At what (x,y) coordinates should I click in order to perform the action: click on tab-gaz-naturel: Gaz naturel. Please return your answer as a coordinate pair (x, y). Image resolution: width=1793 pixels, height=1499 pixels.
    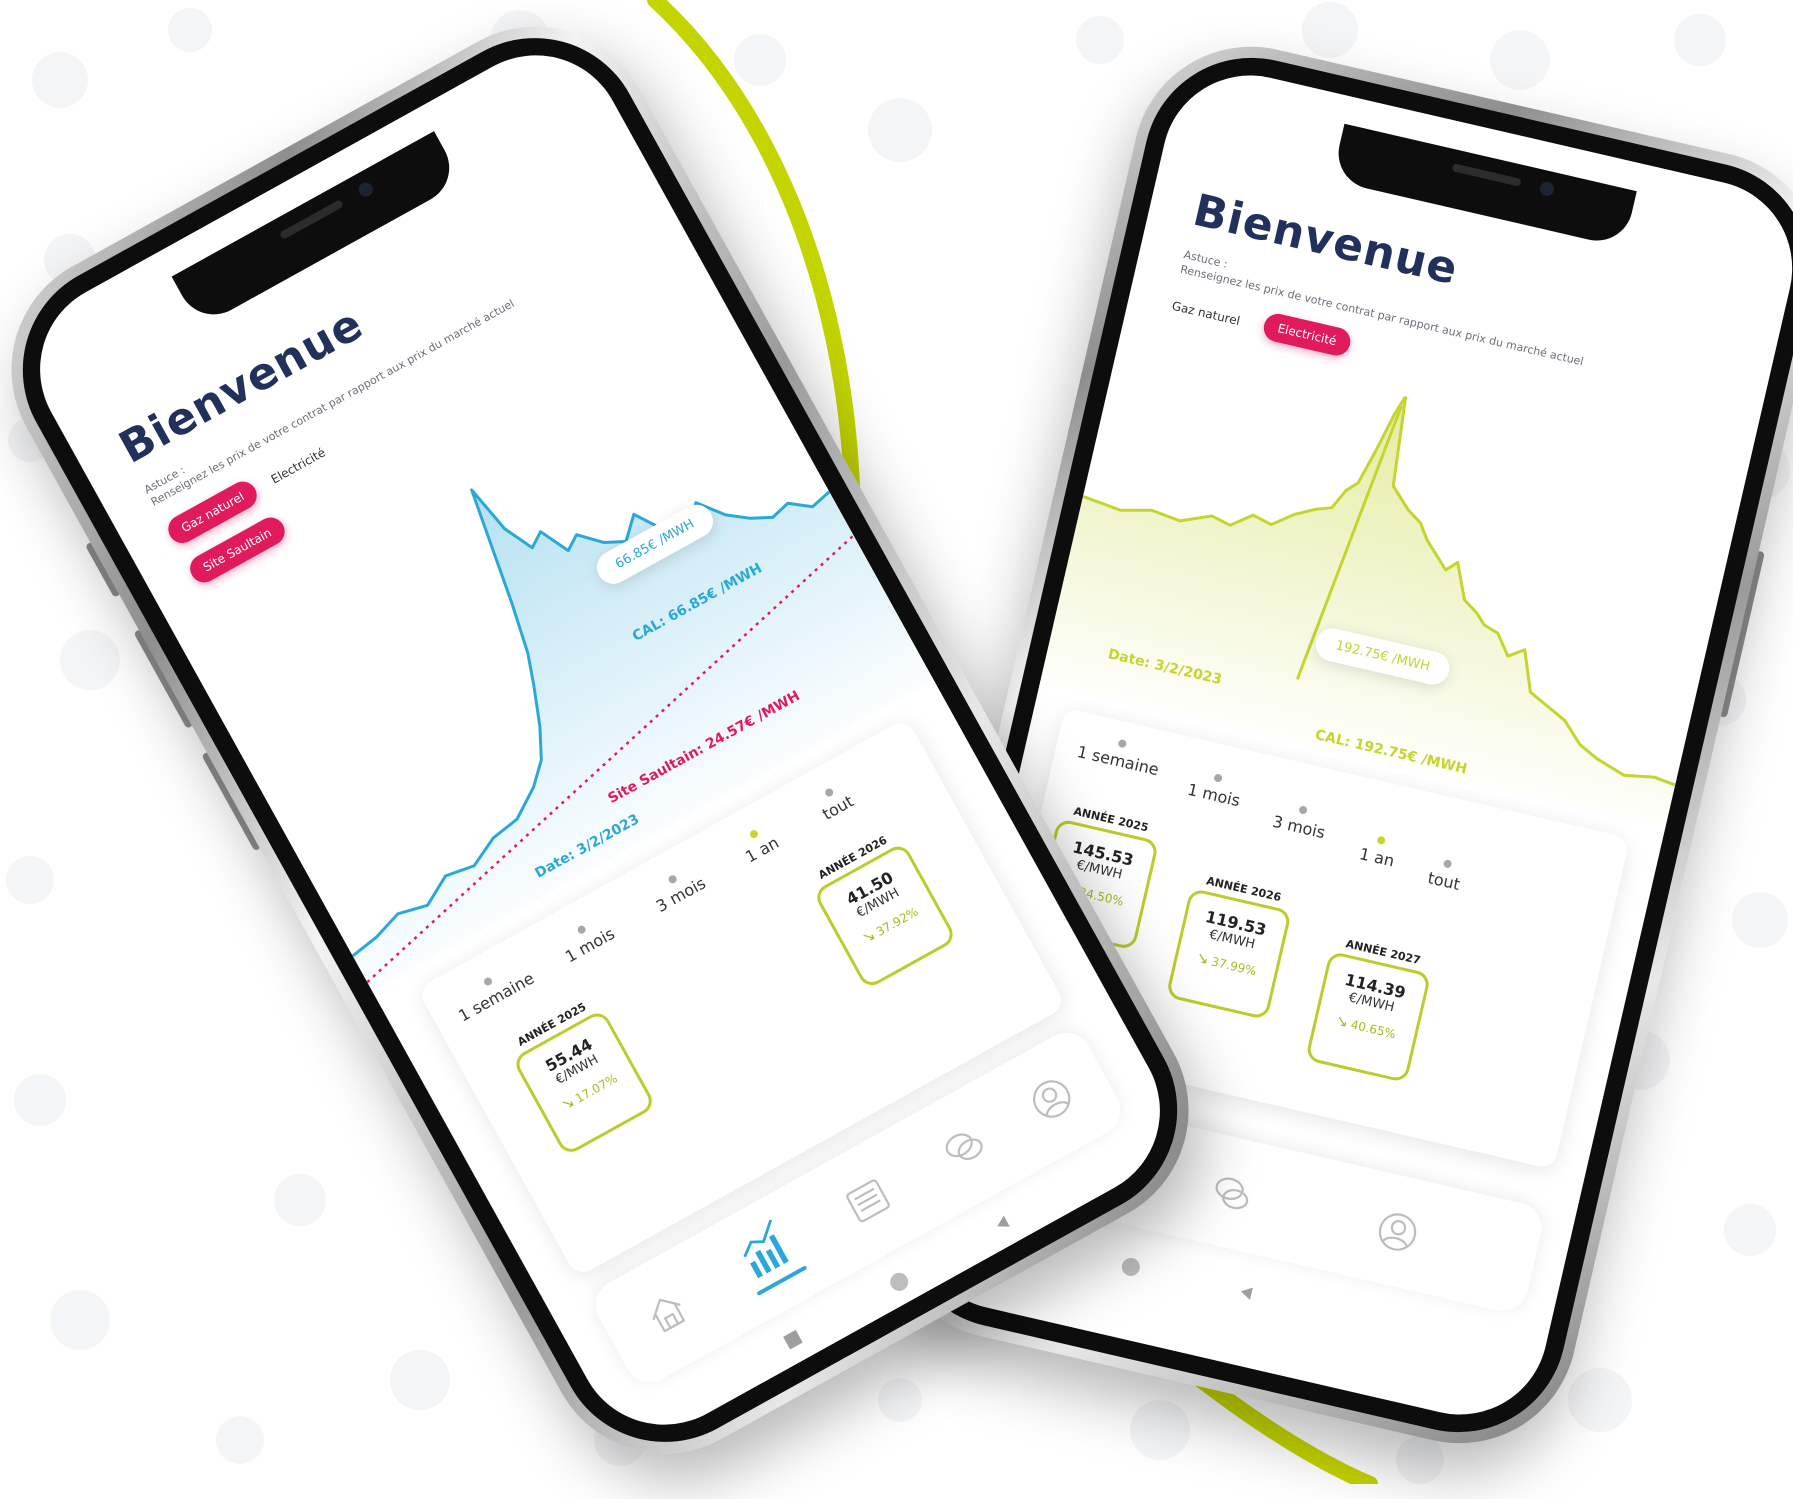
    Looking at the image, I should click on (1206, 313).